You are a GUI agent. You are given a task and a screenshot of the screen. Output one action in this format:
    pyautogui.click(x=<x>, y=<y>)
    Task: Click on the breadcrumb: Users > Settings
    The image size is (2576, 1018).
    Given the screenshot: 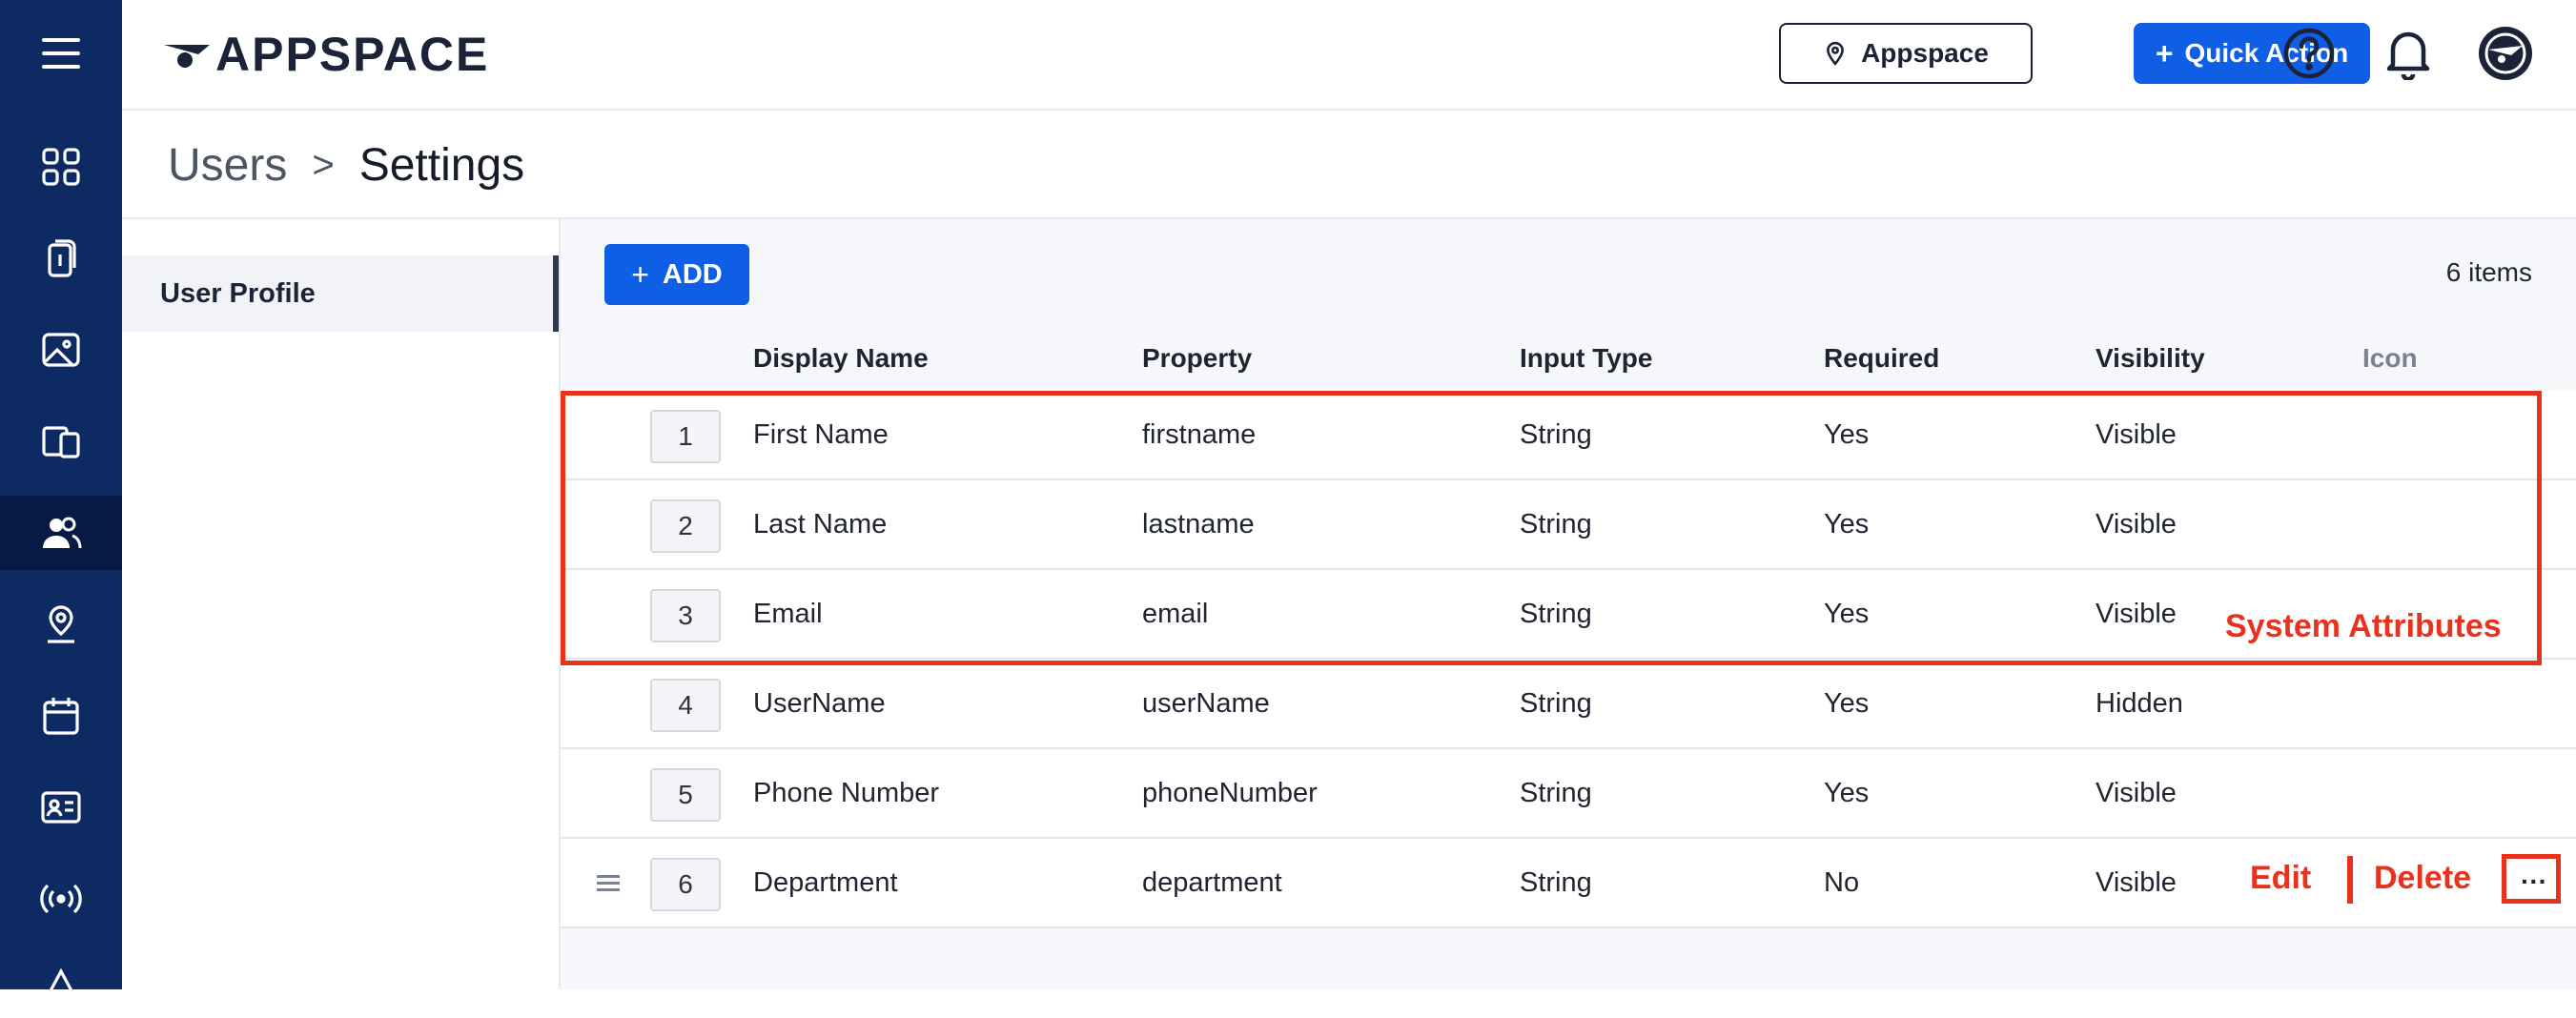 What is the action you would take?
    pyautogui.click(x=346, y=165)
    